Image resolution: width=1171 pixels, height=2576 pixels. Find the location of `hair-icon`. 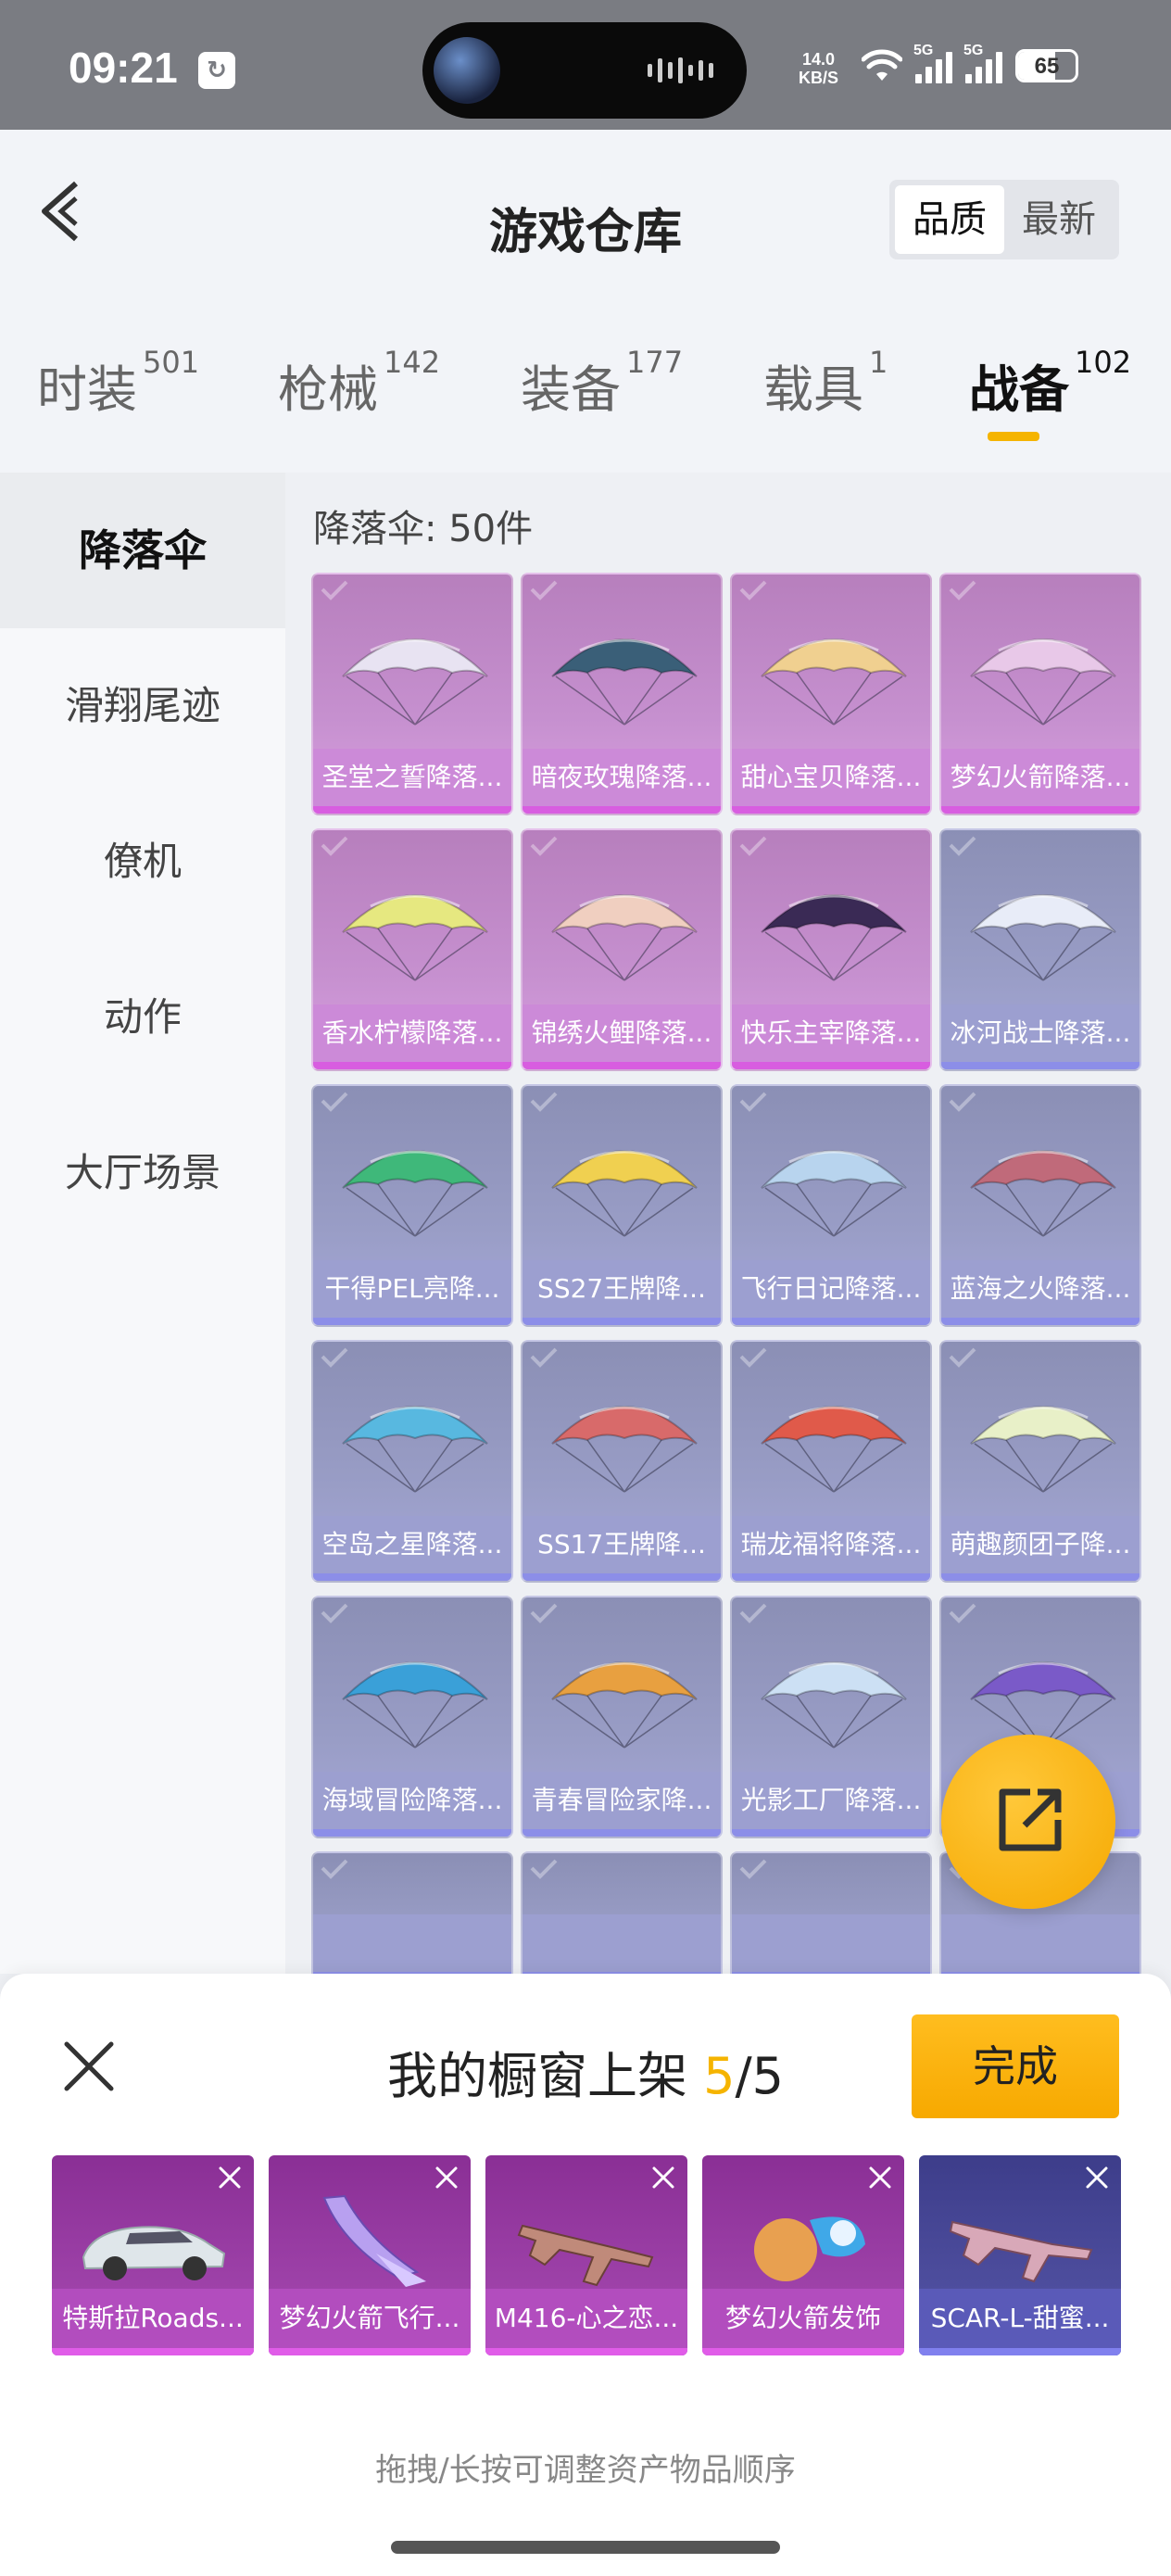

hair-icon is located at coordinates (810, 2248).